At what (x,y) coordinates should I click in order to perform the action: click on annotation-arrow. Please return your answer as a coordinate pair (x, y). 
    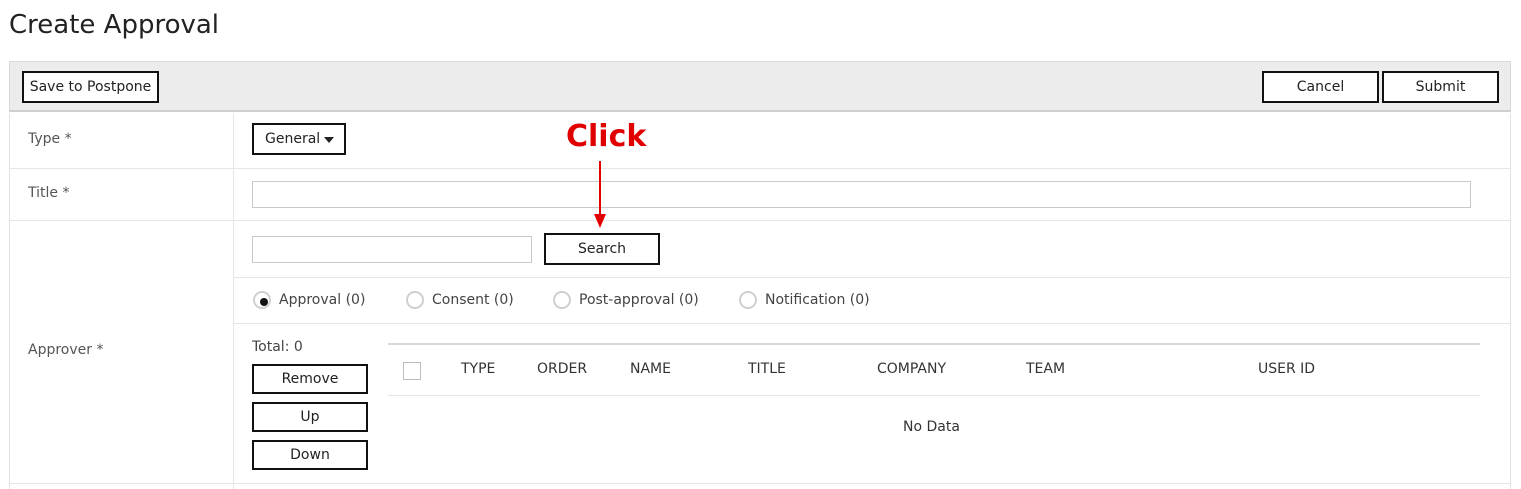
    Looking at the image, I should click on (600, 188).